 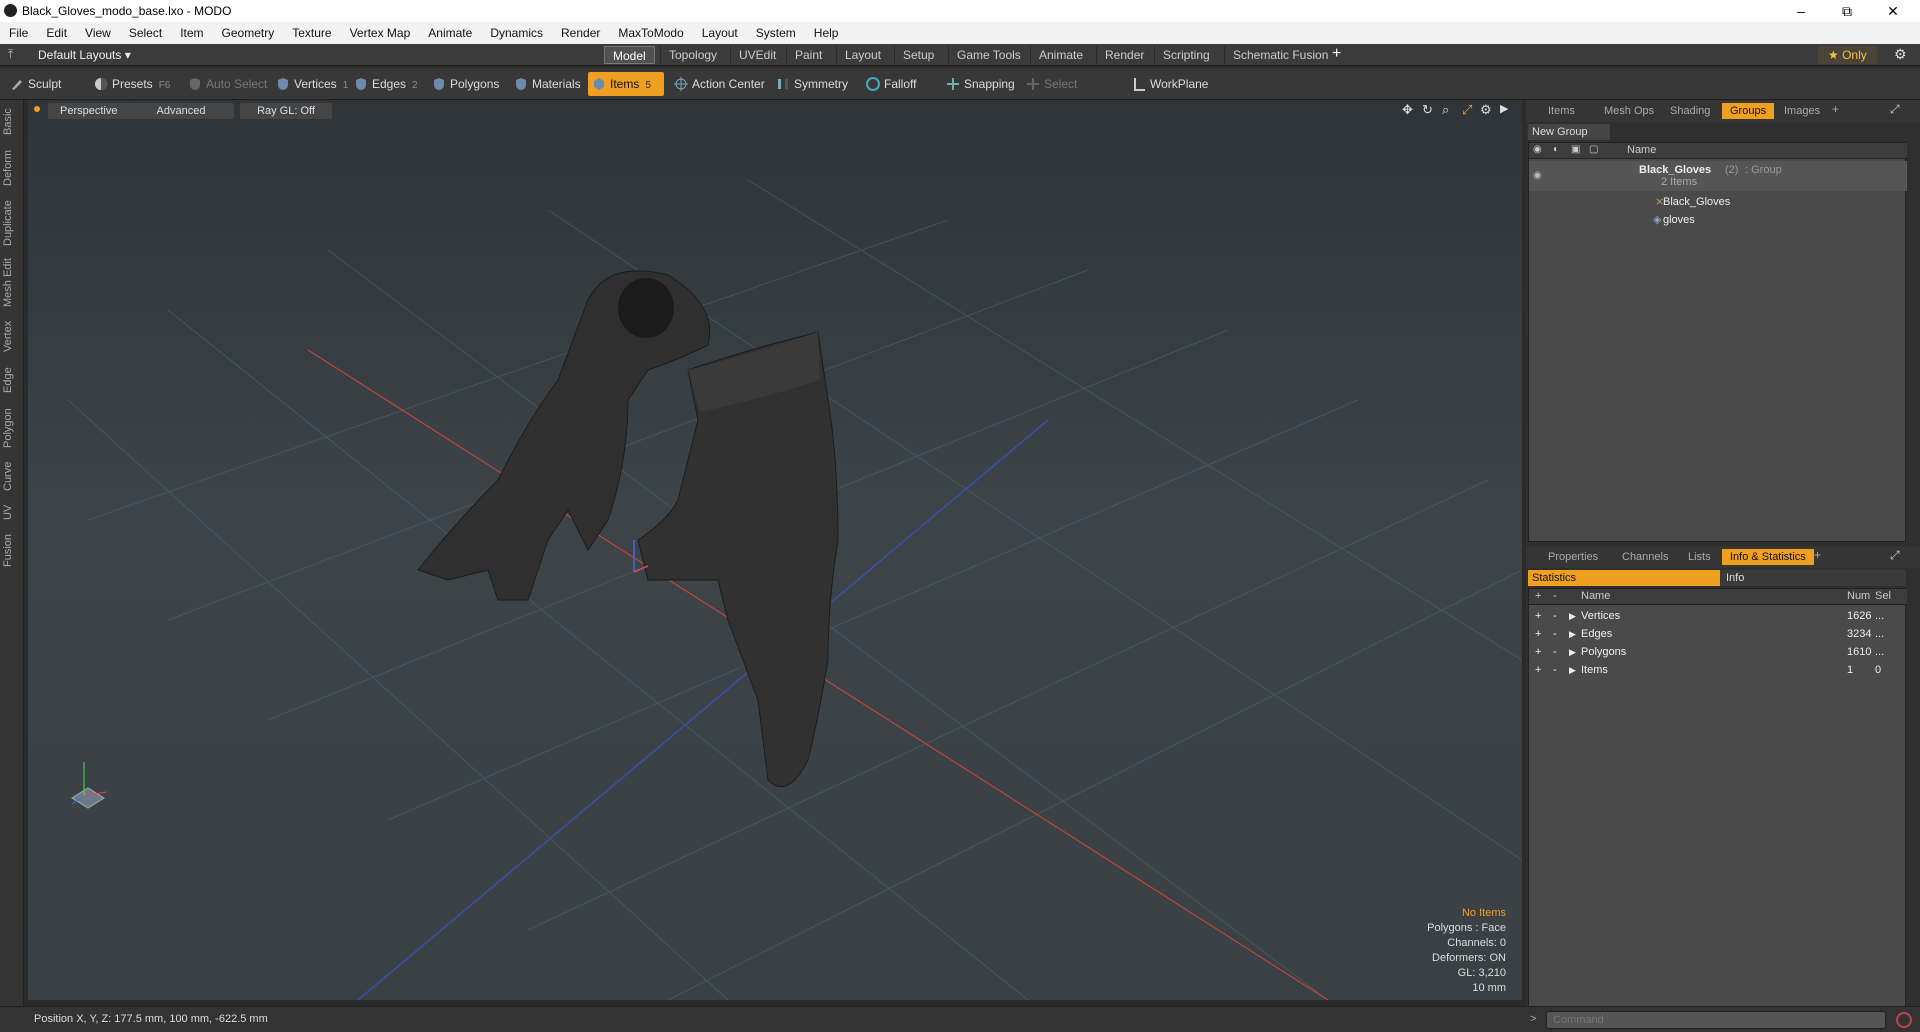 I want to click on menu-geometry: Geometry, so click(x=248, y=33).